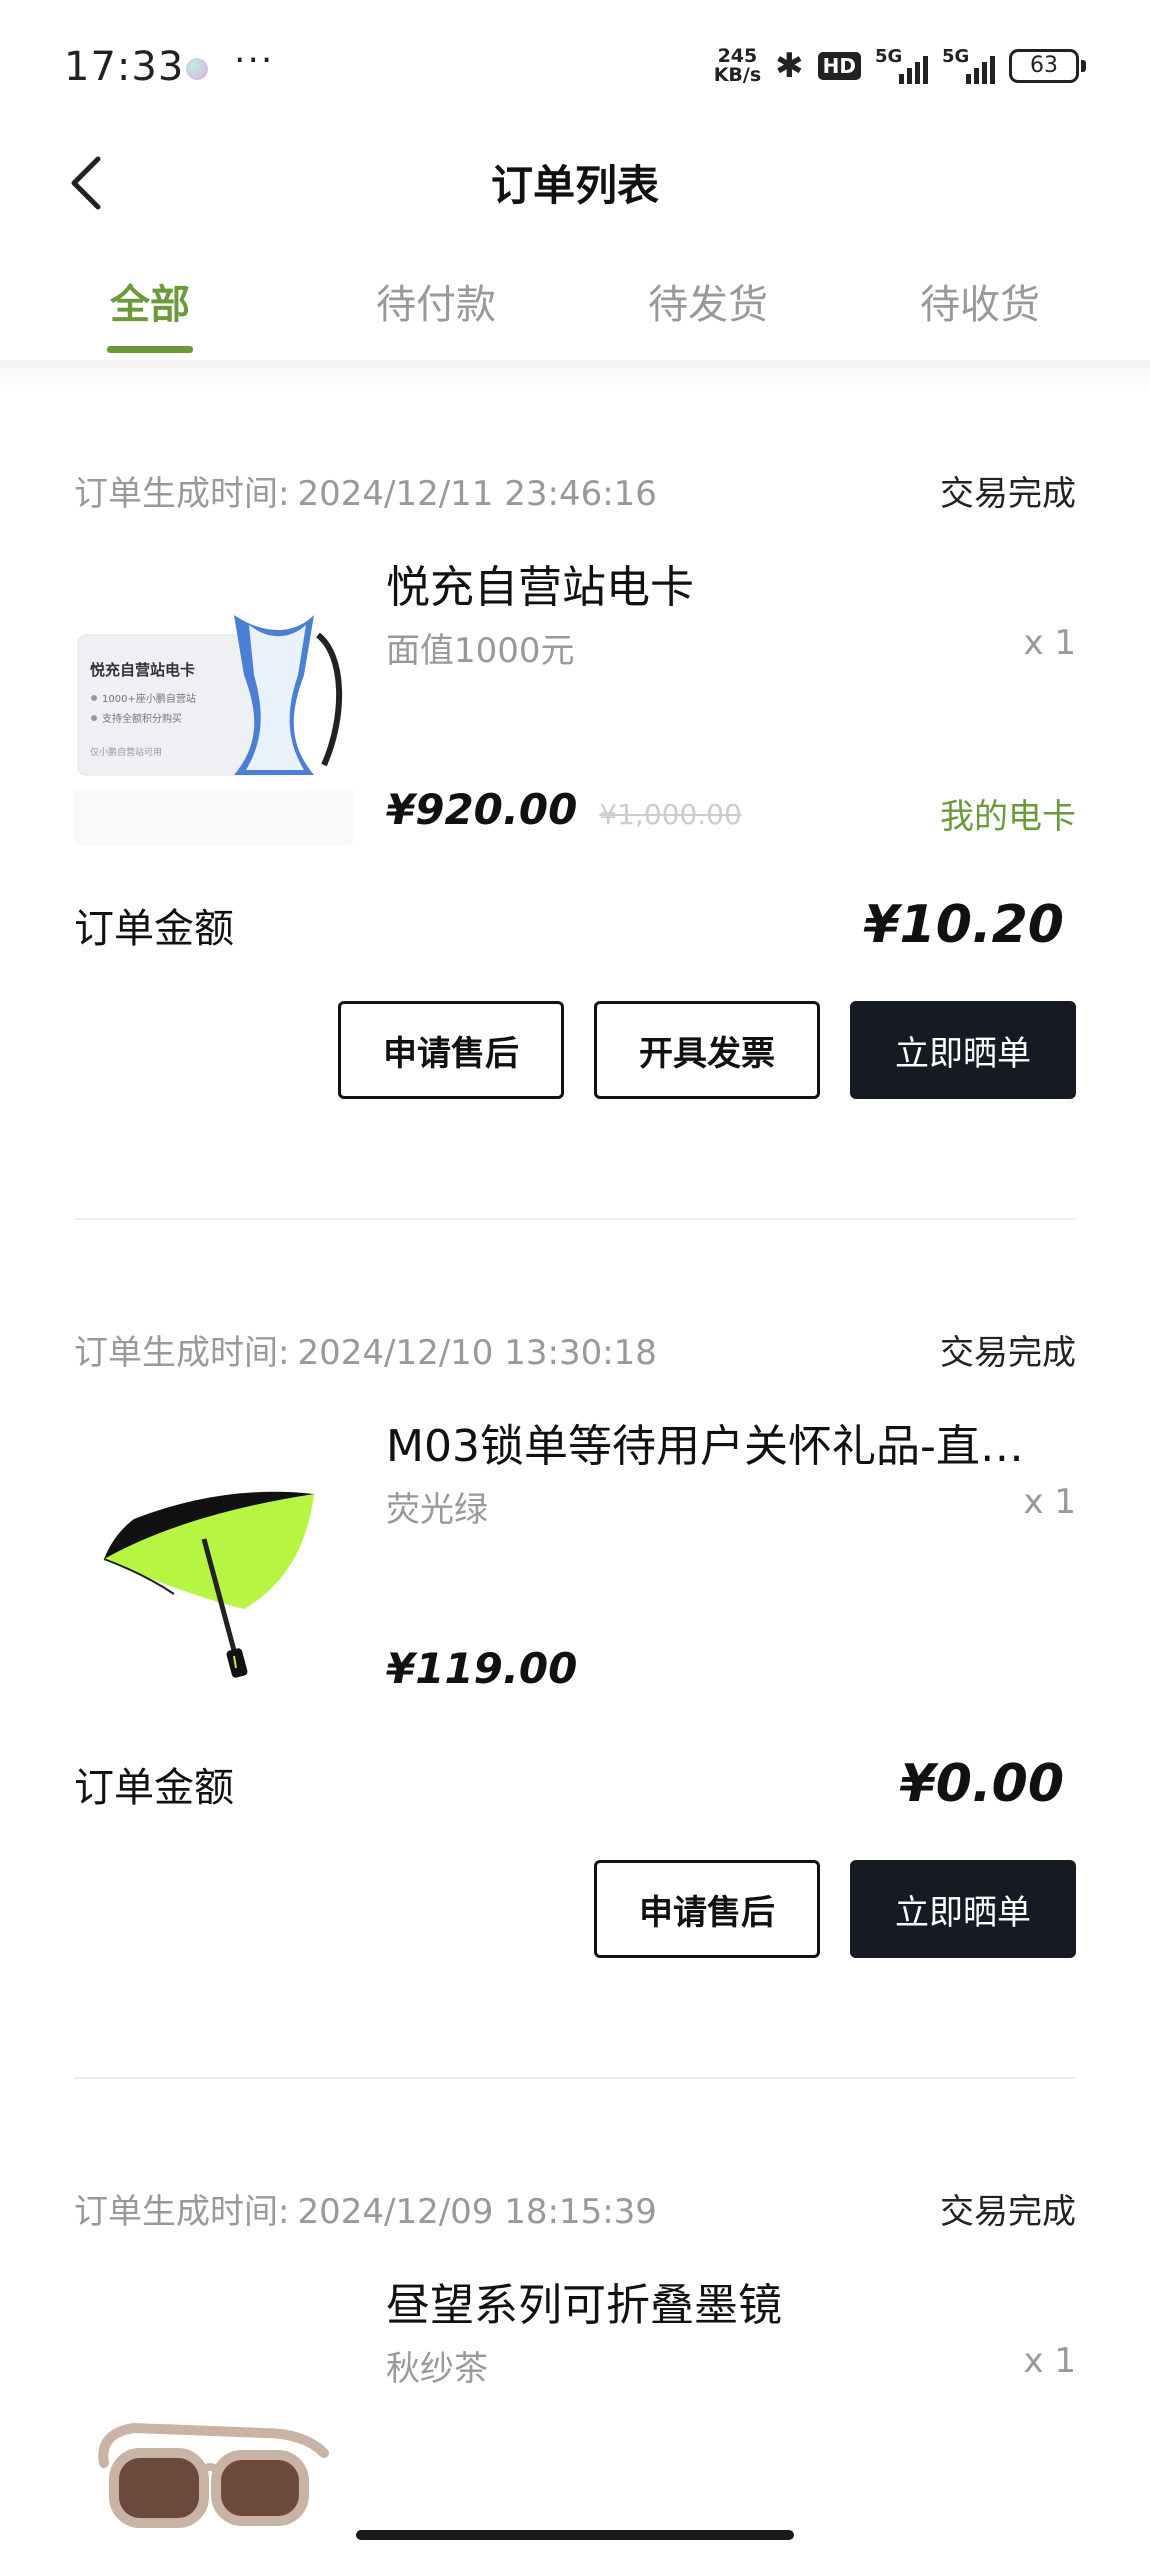 This screenshot has height=2559, width=1150. Describe the element at coordinates (1008, 813) in the screenshot. I see `my-card-link: 我的电卡` at that location.